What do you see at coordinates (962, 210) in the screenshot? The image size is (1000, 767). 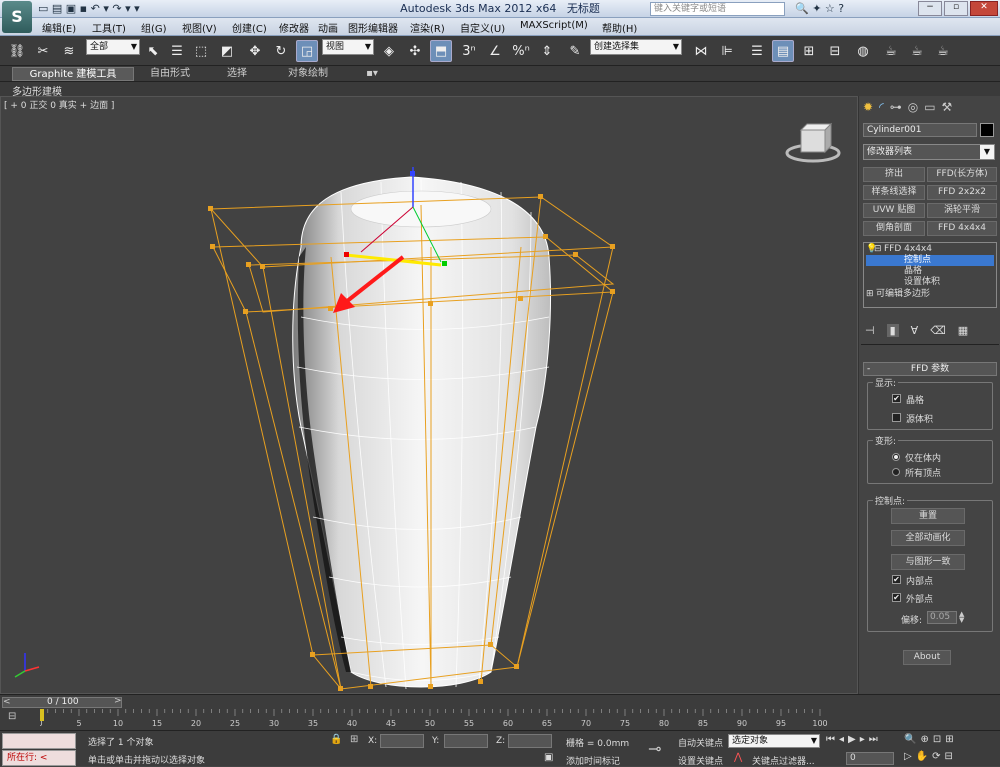 I see `mod-turbosmooth-button: 涡轮平滑` at bounding box center [962, 210].